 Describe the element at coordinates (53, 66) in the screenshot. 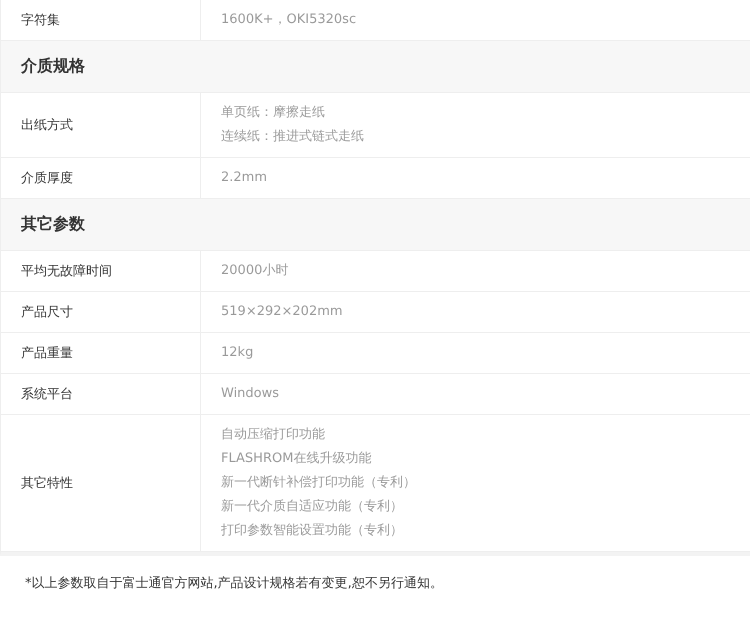

I see `section-title: 介质规格` at that location.